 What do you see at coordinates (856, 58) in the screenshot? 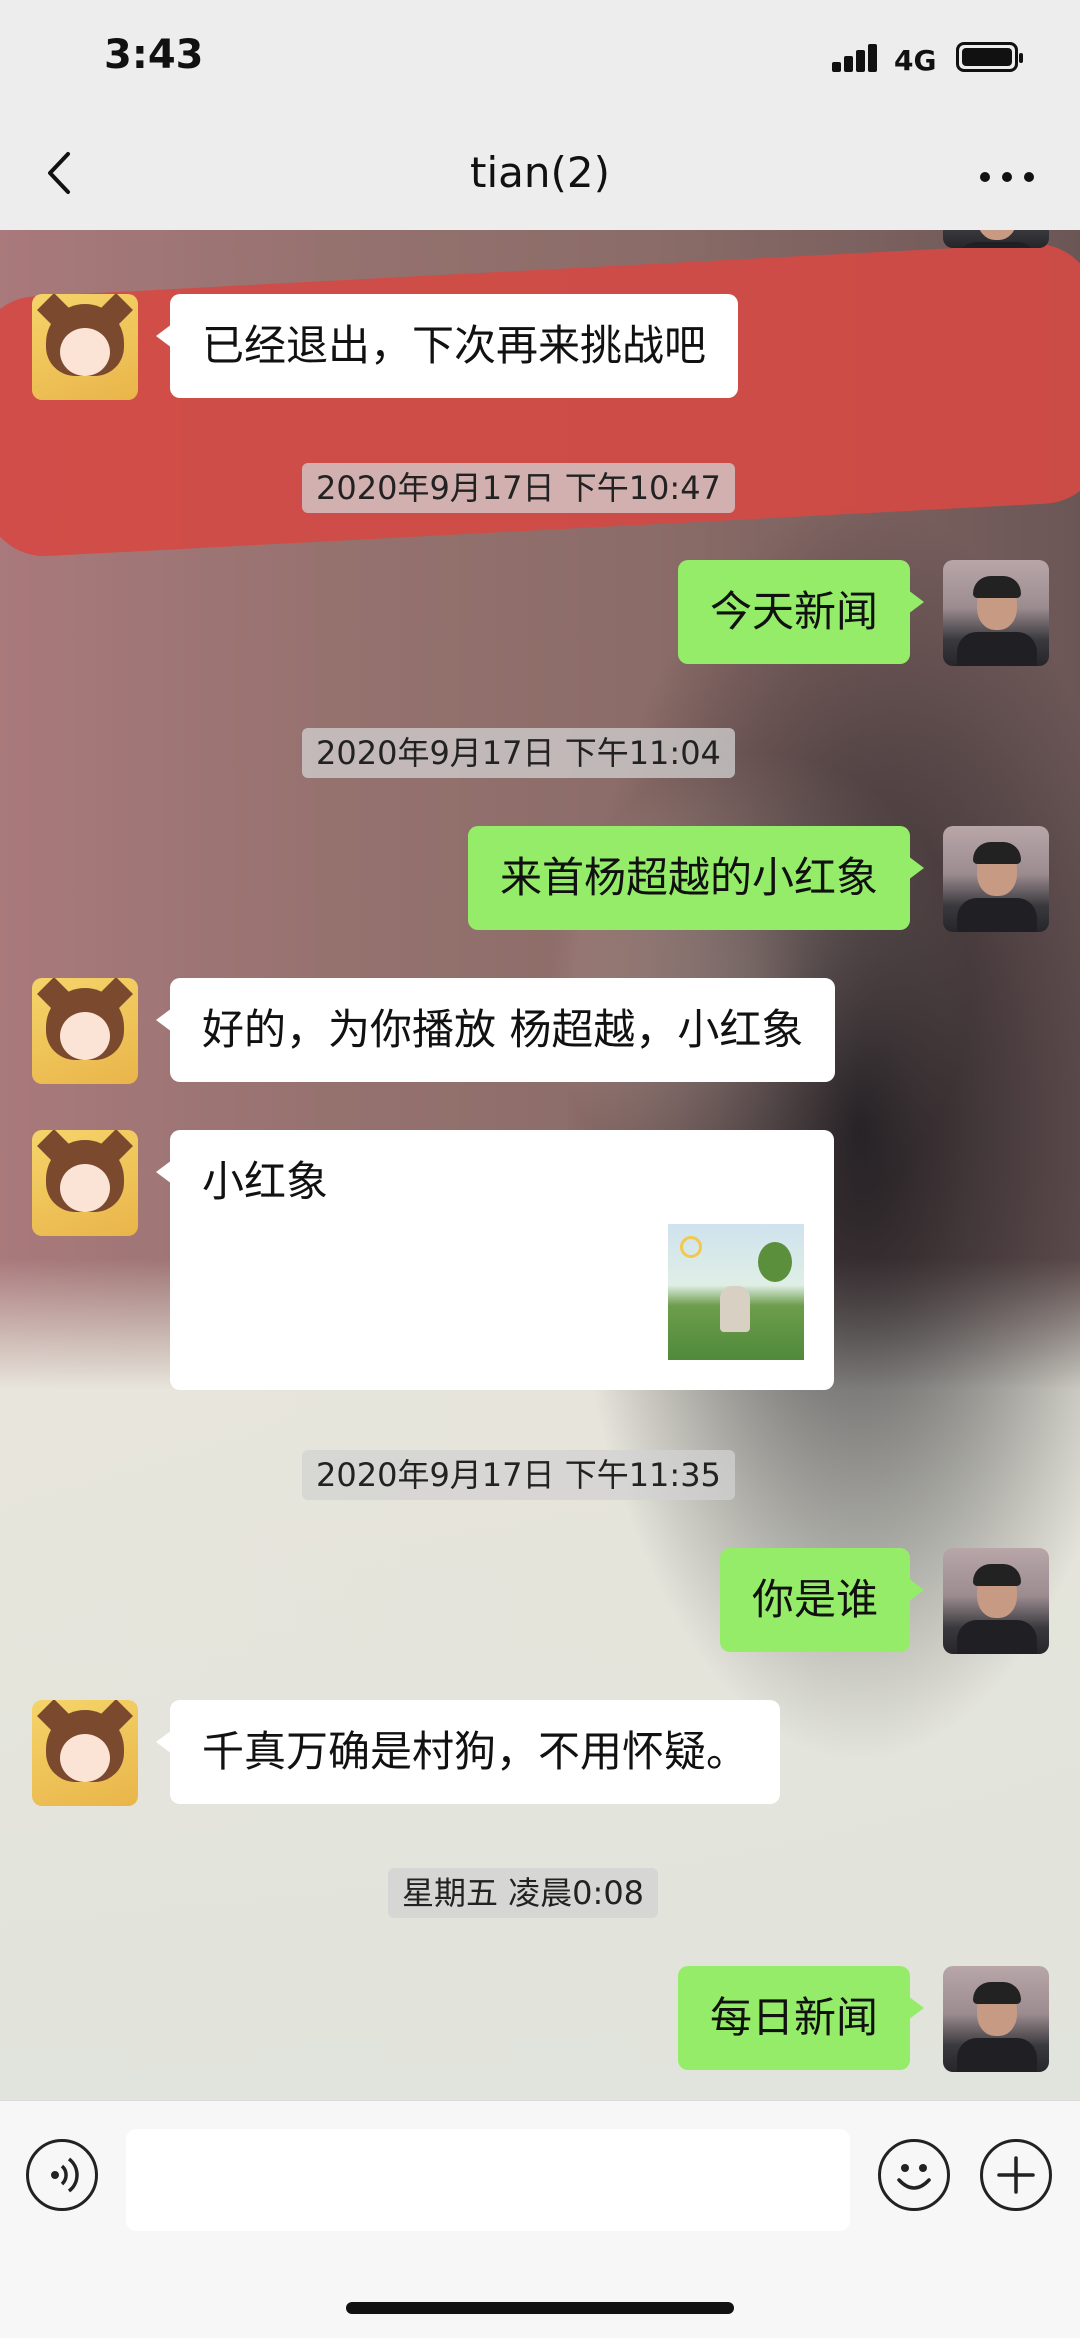
I see `signal-icon` at bounding box center [856, 58].